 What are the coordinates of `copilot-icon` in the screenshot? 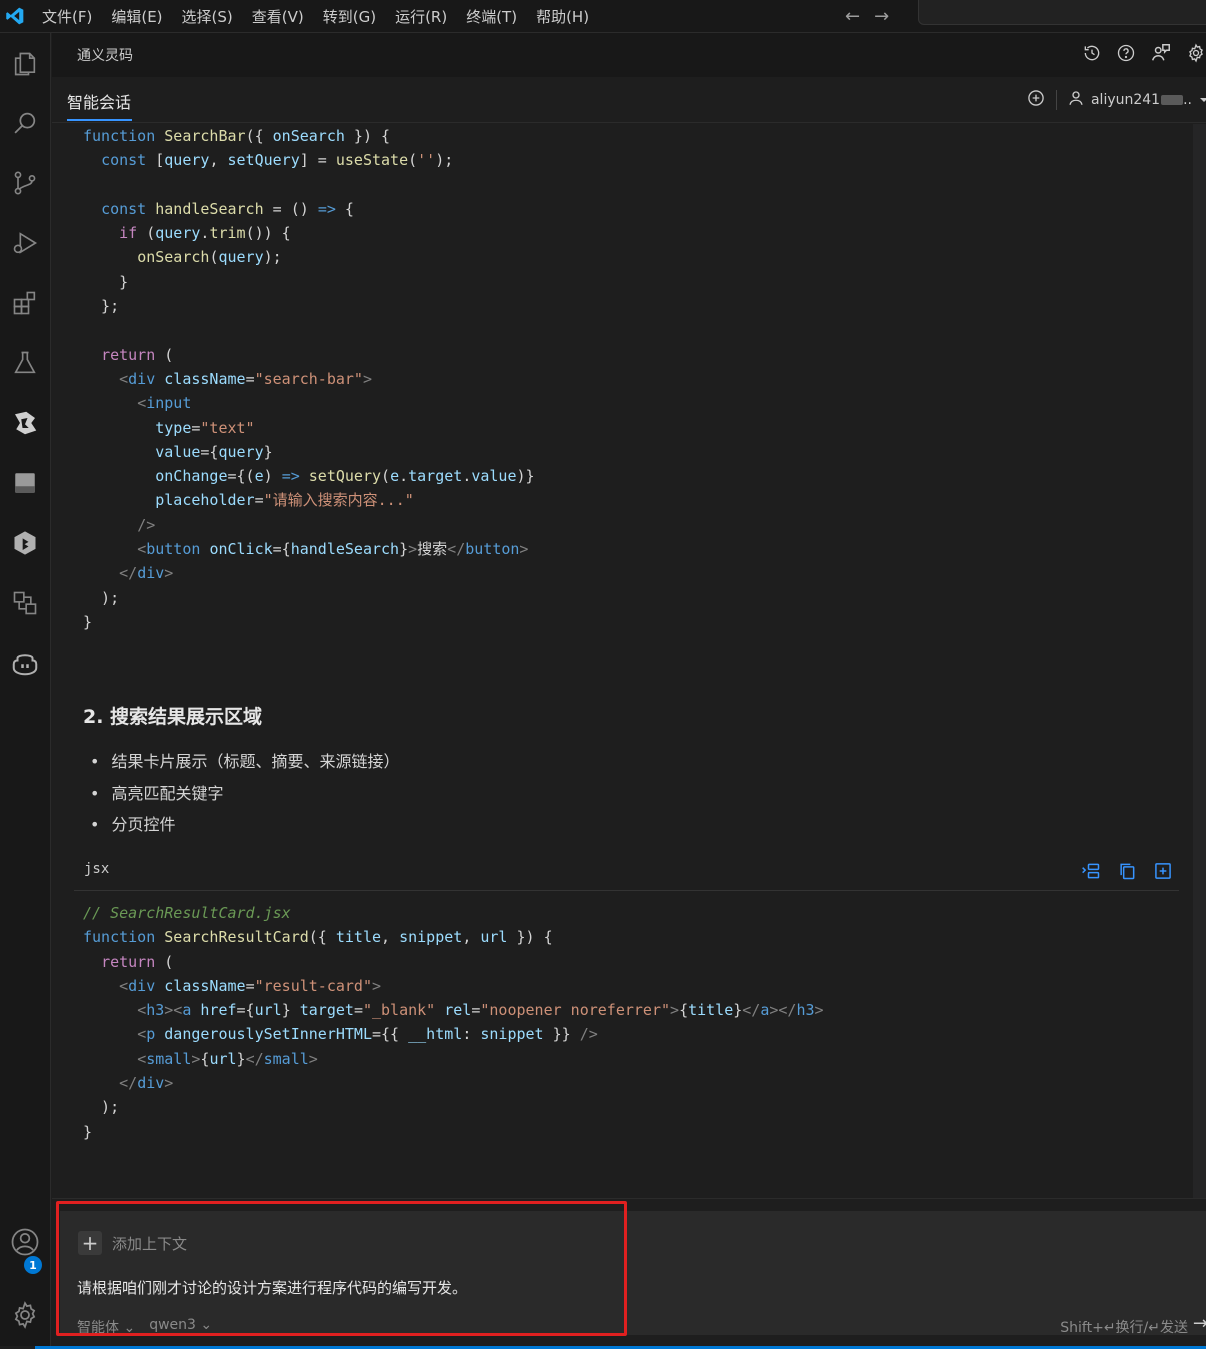 It's located at (25, 663).